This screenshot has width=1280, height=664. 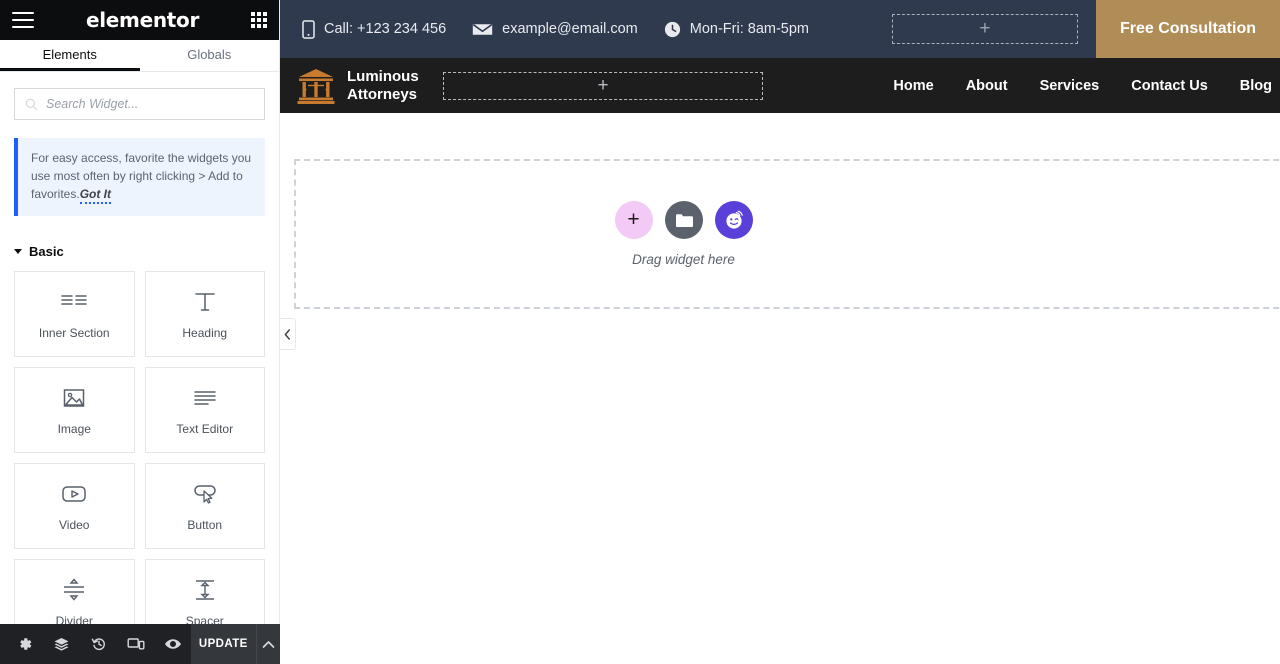 What do you see at coordinates (1169, 86) in the screenshot?
I see `nav-item-contact-us: Contact Us` at bounding box center [1169, 86].